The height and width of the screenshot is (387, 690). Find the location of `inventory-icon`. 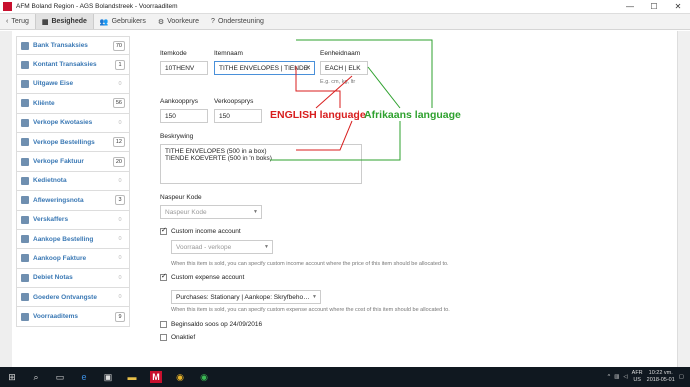

inventory-icon is located at coordinates (25, 316).